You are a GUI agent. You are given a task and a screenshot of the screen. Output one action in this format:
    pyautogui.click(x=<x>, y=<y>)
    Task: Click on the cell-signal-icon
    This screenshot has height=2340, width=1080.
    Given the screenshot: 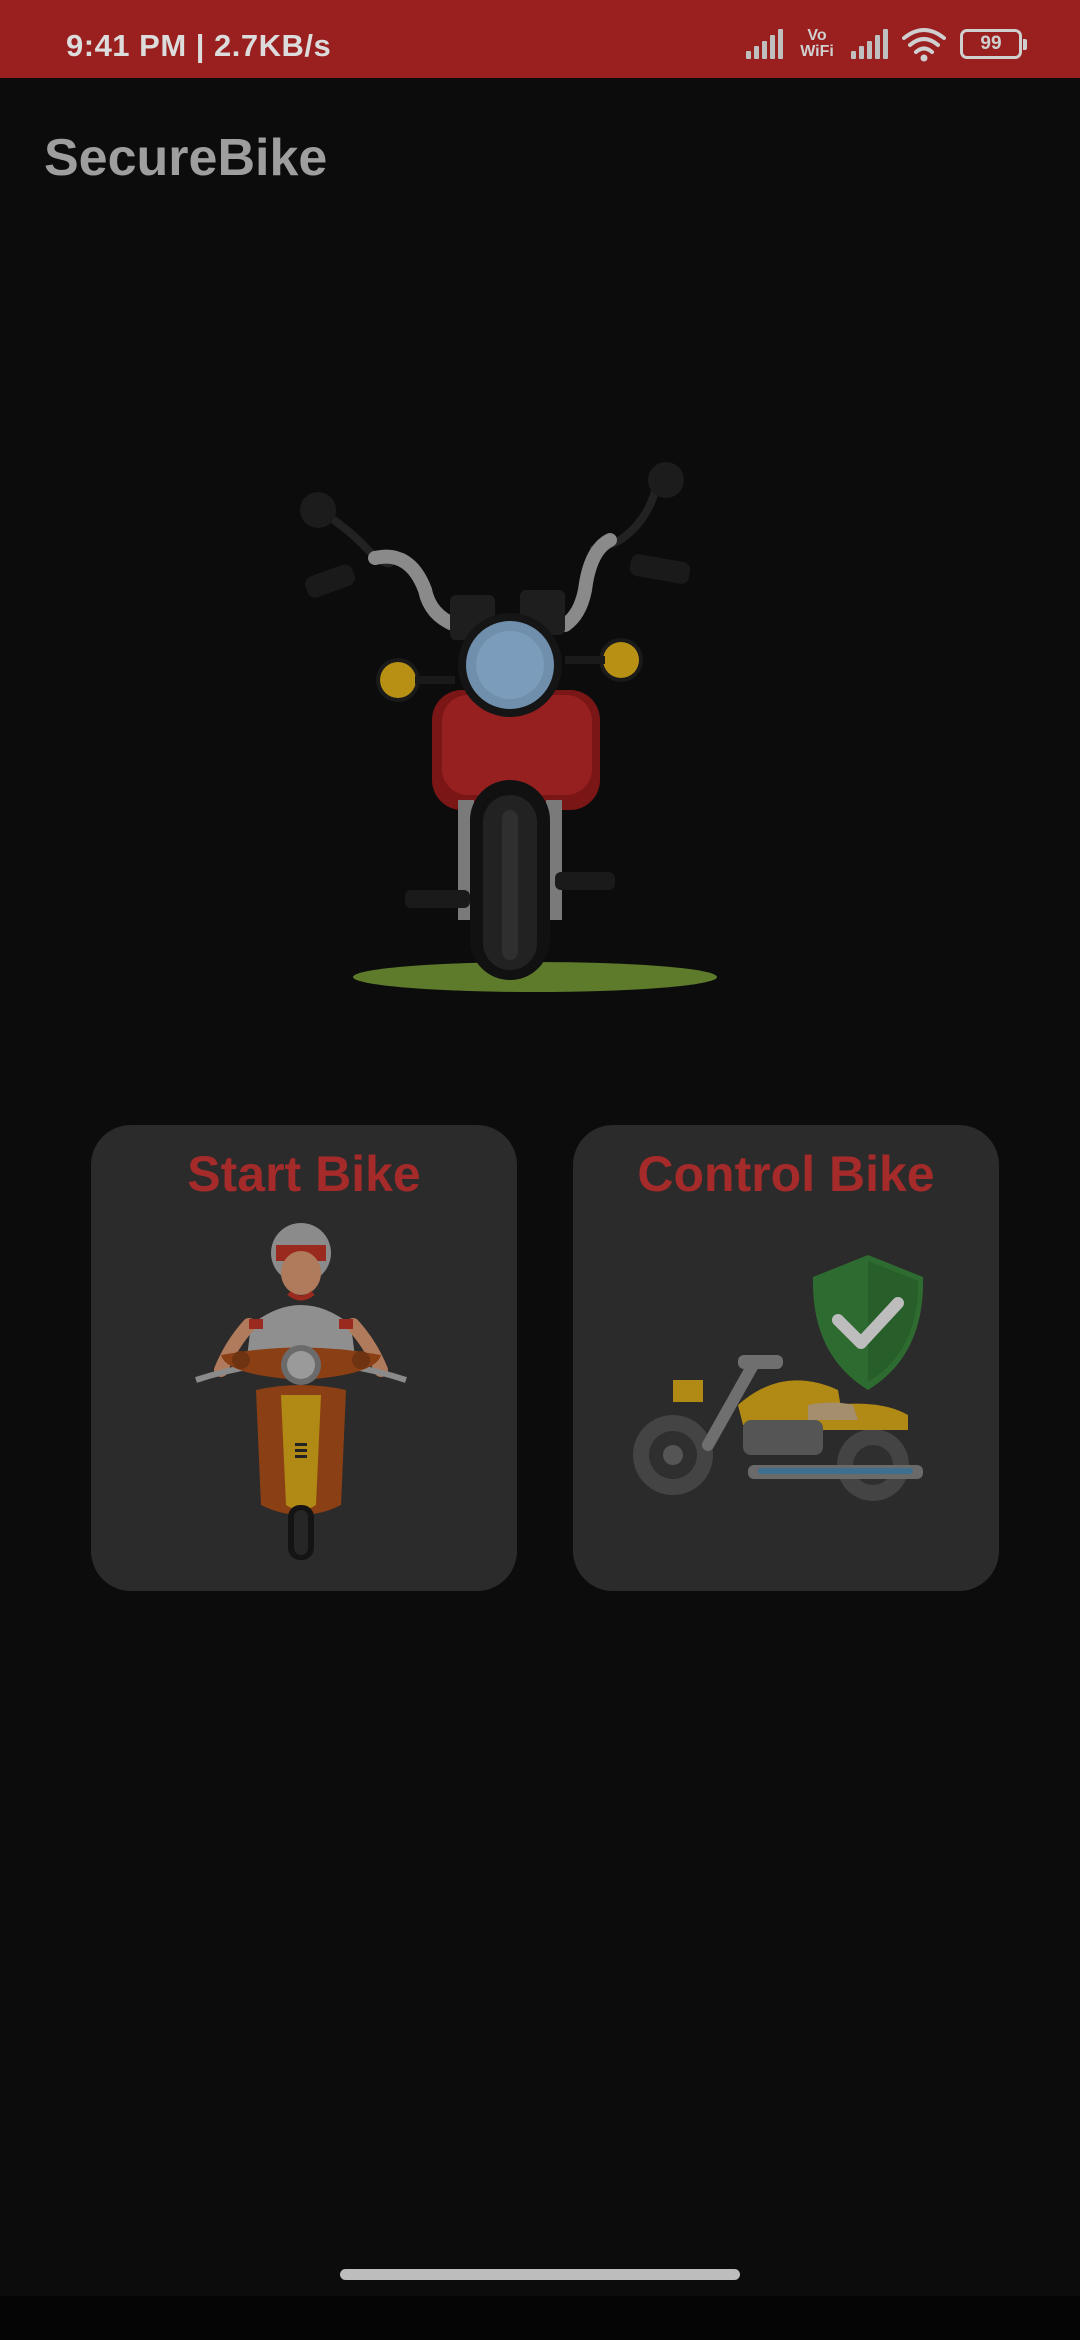 What is the action you would take?
    pyautogui.click(x=764, y=44)
    